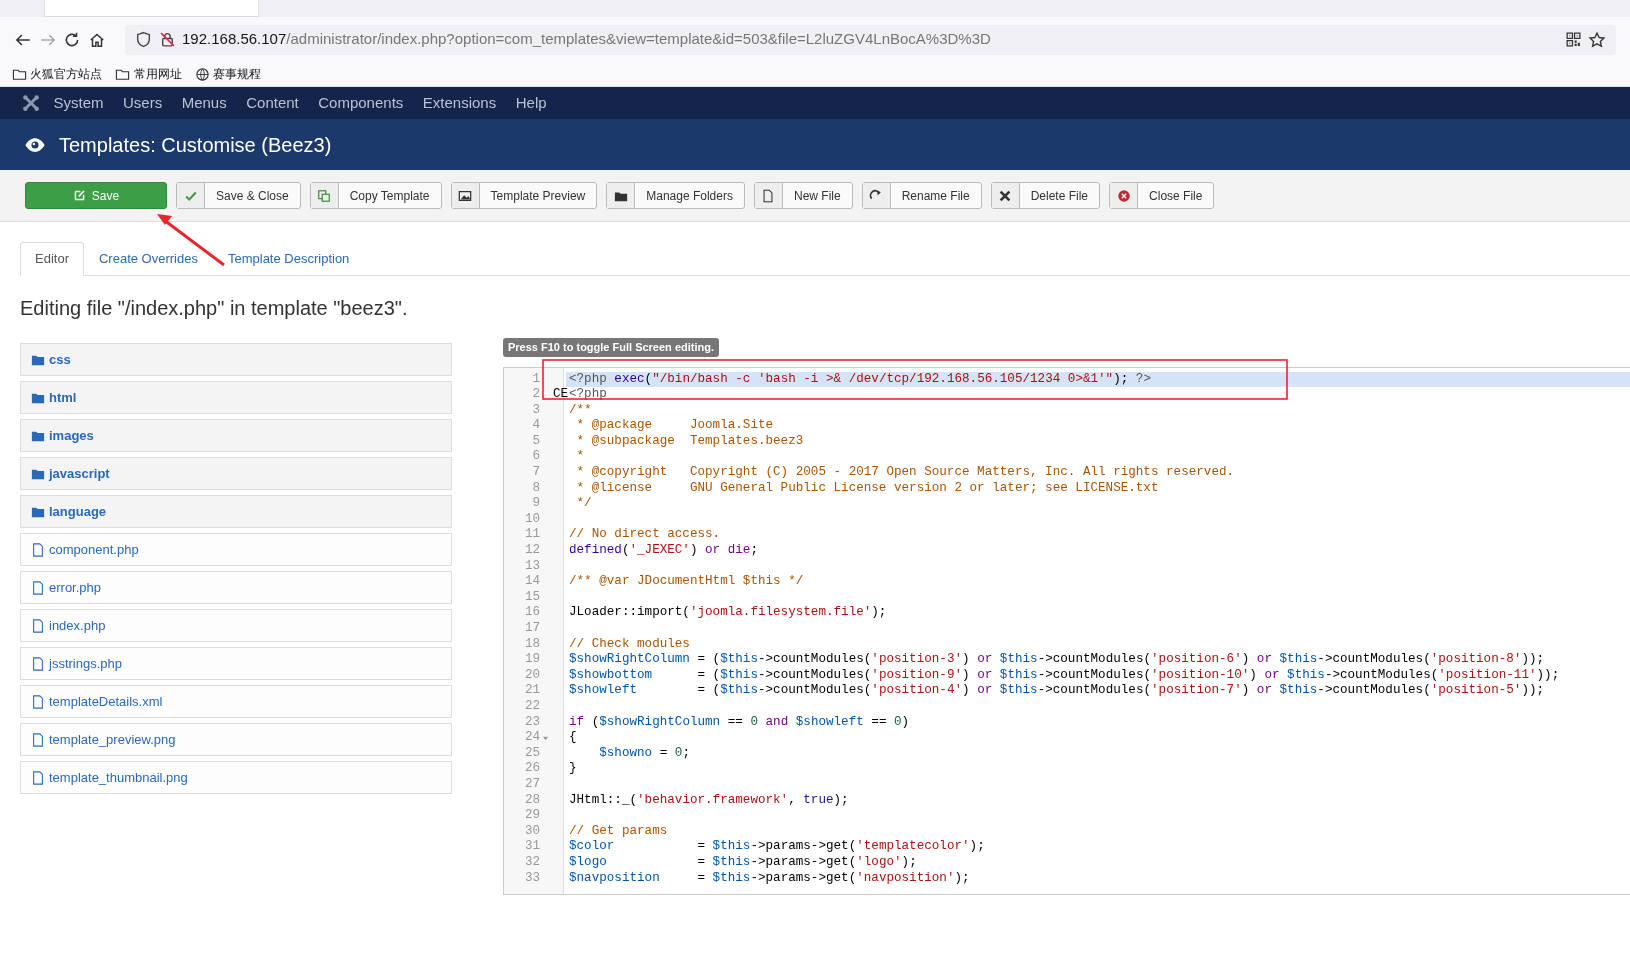  Describe the element at coordinates (535, 395) in the screenshot. I see `line-number: 2` at that location.